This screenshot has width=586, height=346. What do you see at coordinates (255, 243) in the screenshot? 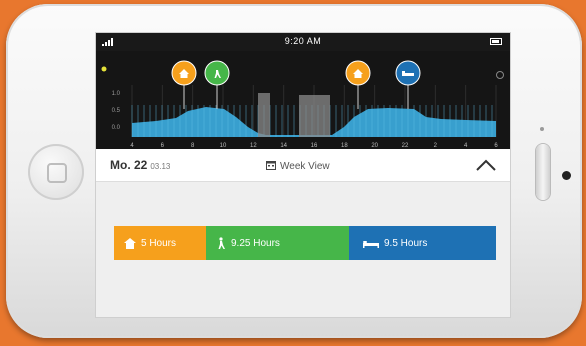
I see `walk-hours-label: 9.25 Hours` at bounding box center [255, 243].